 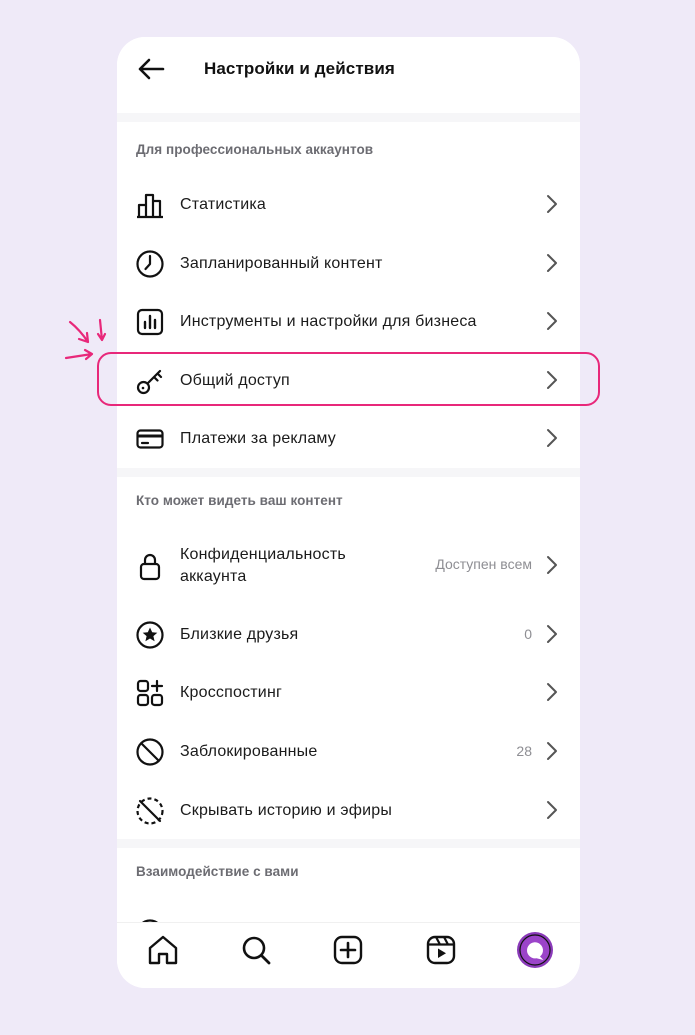 I want to click on settings-item-label: Близкие друзья, so click(x=239, y=634).